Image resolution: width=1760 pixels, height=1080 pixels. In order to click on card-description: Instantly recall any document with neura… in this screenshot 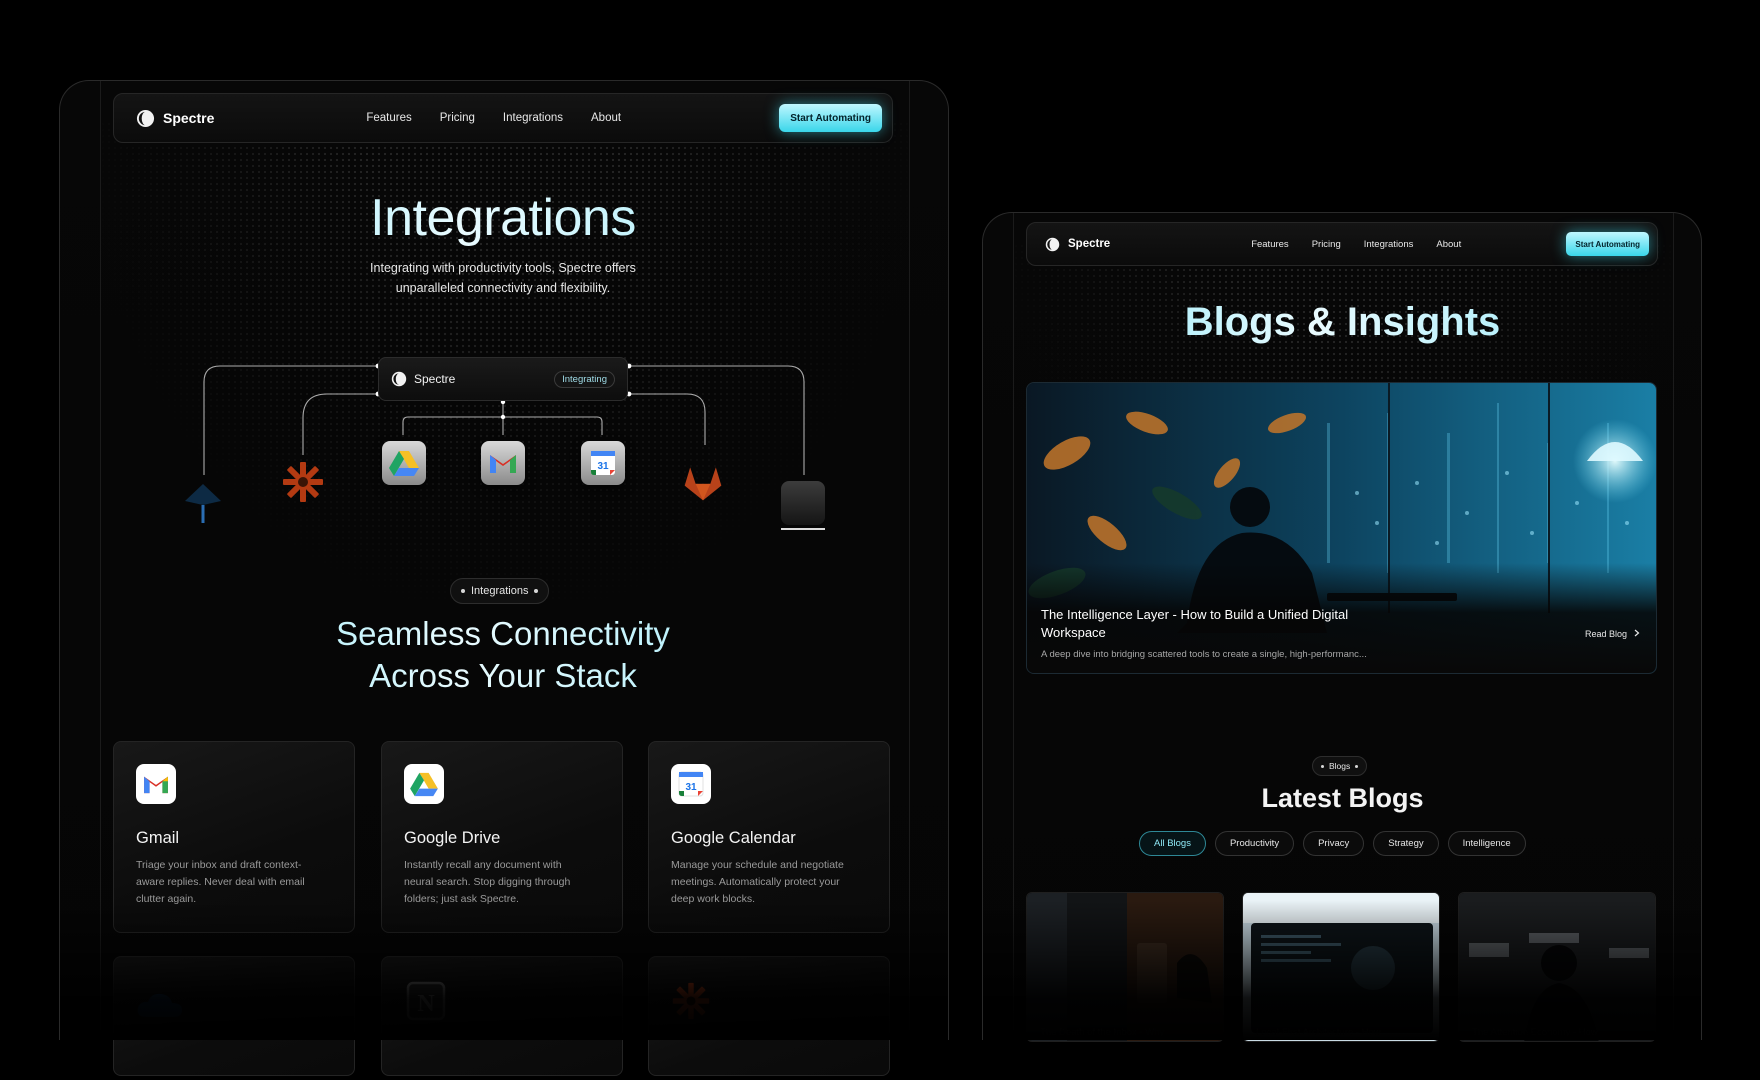, I will do `click(502, 882)`.